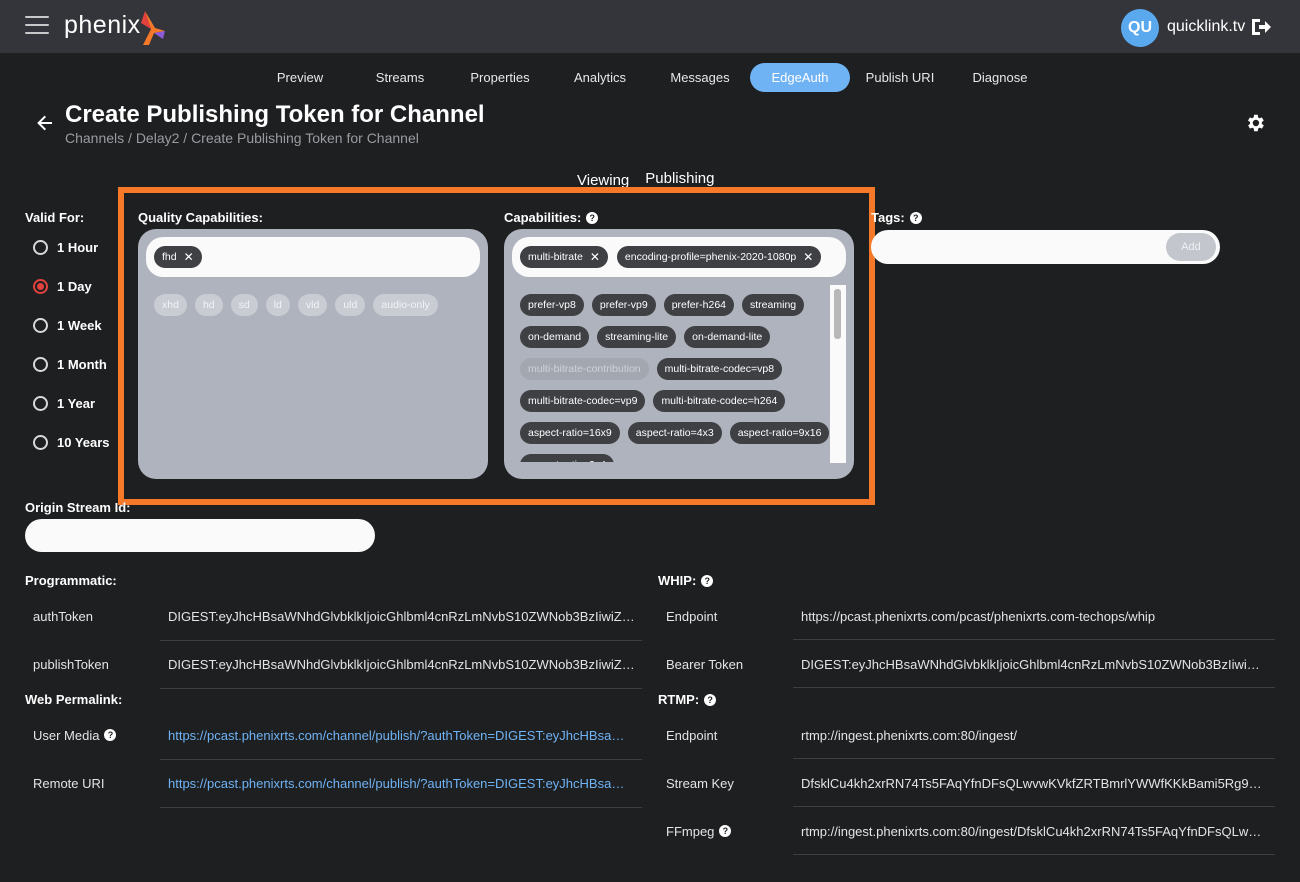 The height and width of the screenshot is (882, 1300). Describe the element at coordinates (1033, 735) in the screenshot. I see `rtmp-endpoint-value: rtmp://ingest.phenixrts.com:80/ingest/` at that location.